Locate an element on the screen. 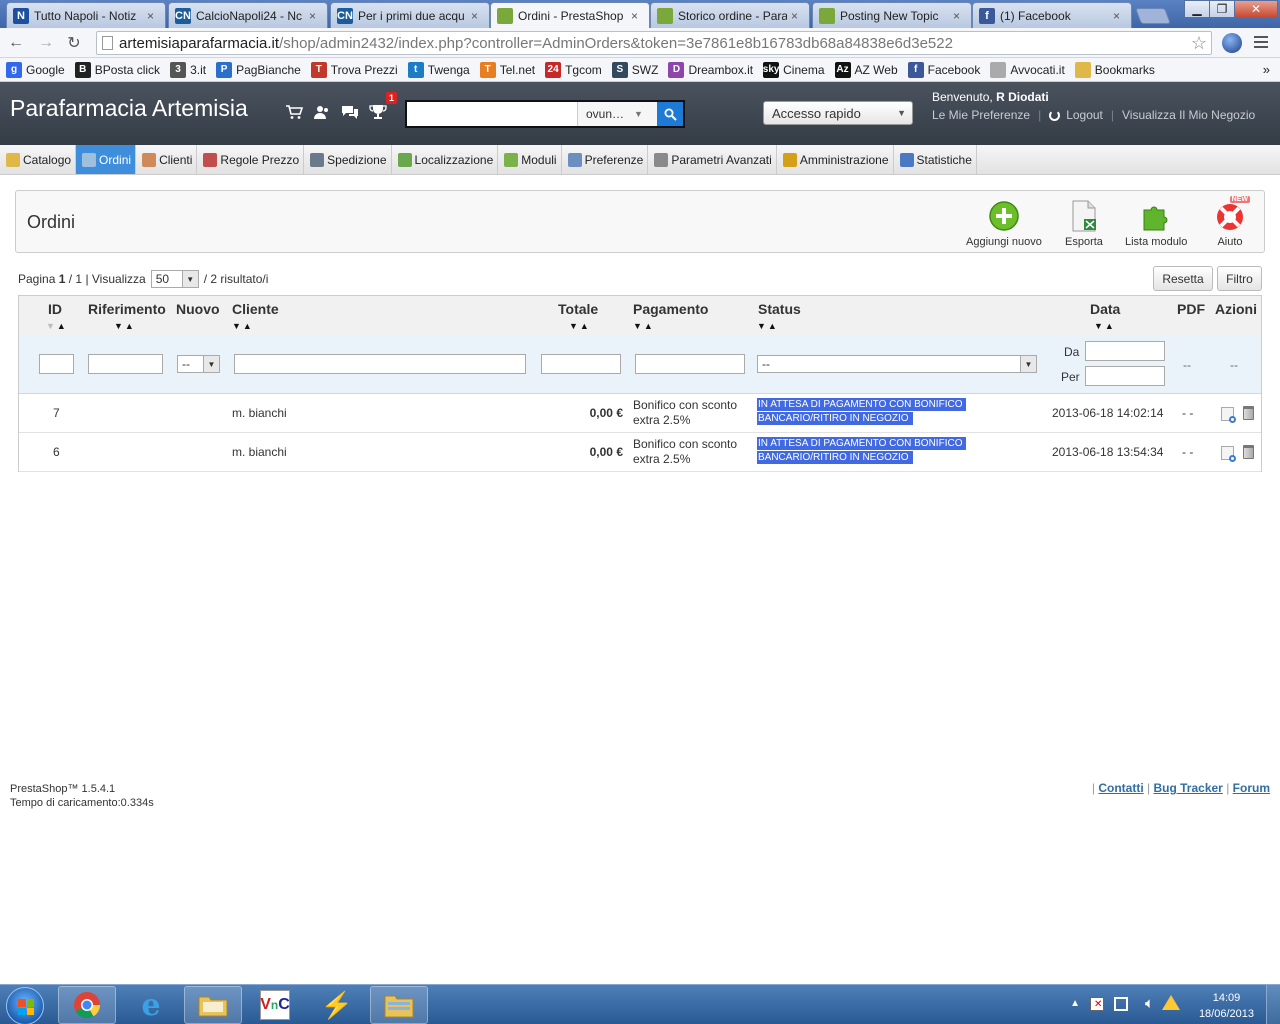  help-button: NEW Aiuto is located at coordinates (1232, 222).